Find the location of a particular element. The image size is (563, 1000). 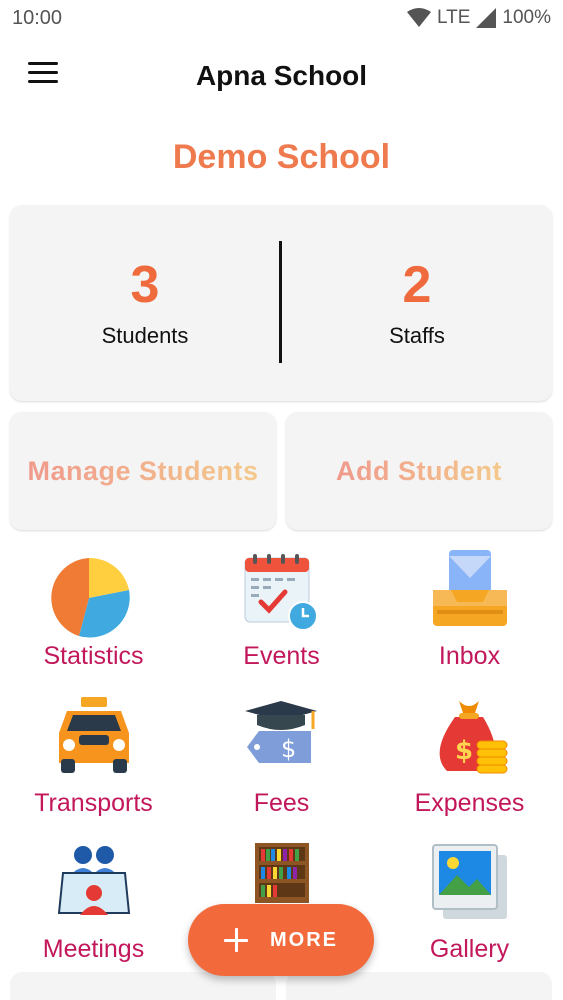

grid-label-fees: Fees is located at coordinates (281, 803).